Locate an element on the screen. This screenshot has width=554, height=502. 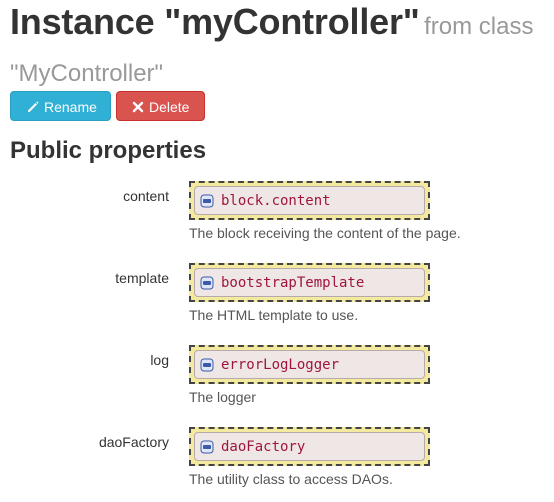
rename-button: Rename is located at coordinates (60, 106).